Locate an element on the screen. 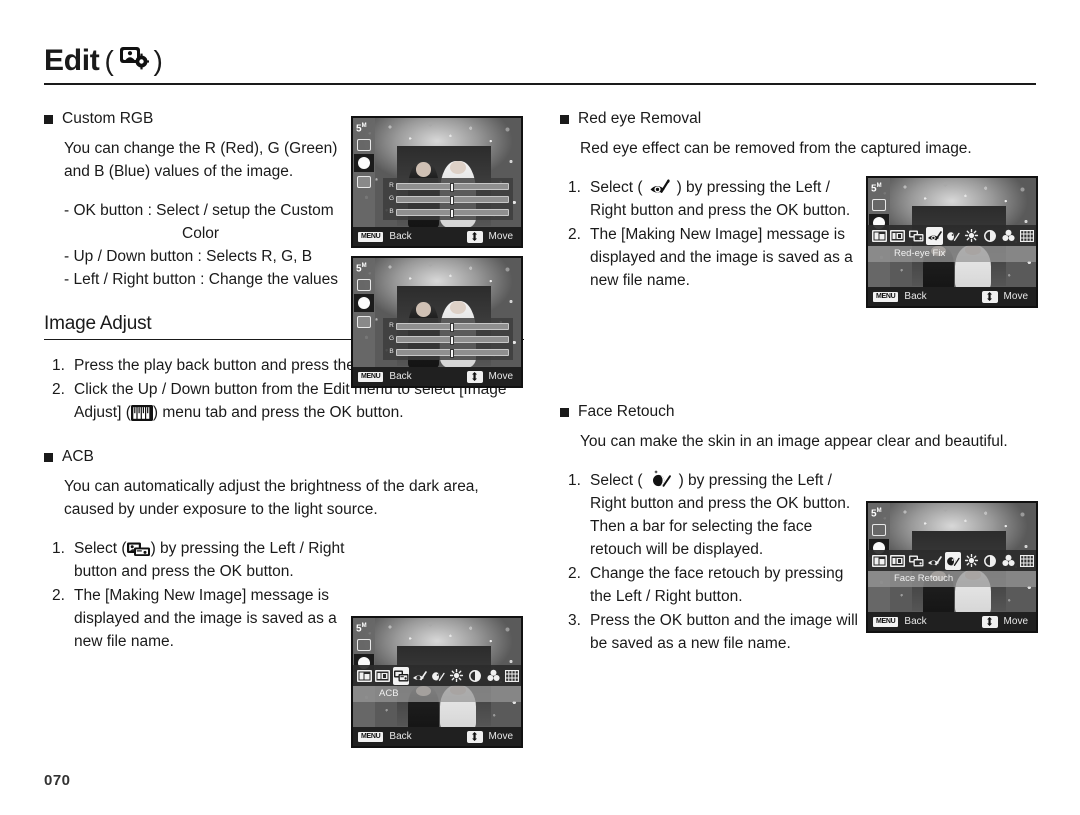 This screenshot has width=1080, height=815. image-edit-gear-icon is located at coordinates (134, 61).